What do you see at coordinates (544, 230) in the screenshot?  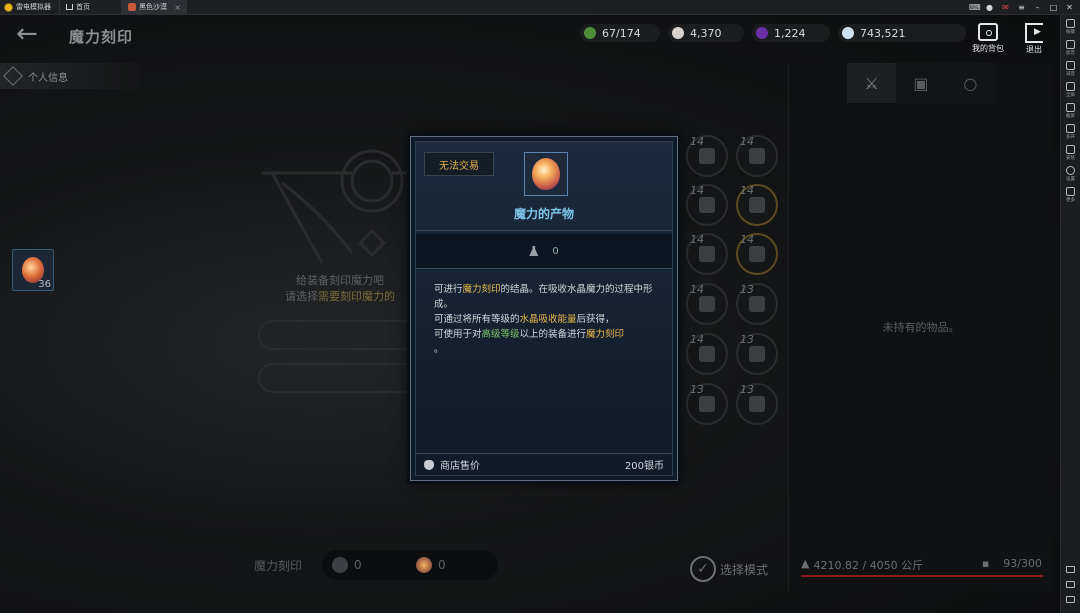 I see `divider` at bounding box center [544, 230].